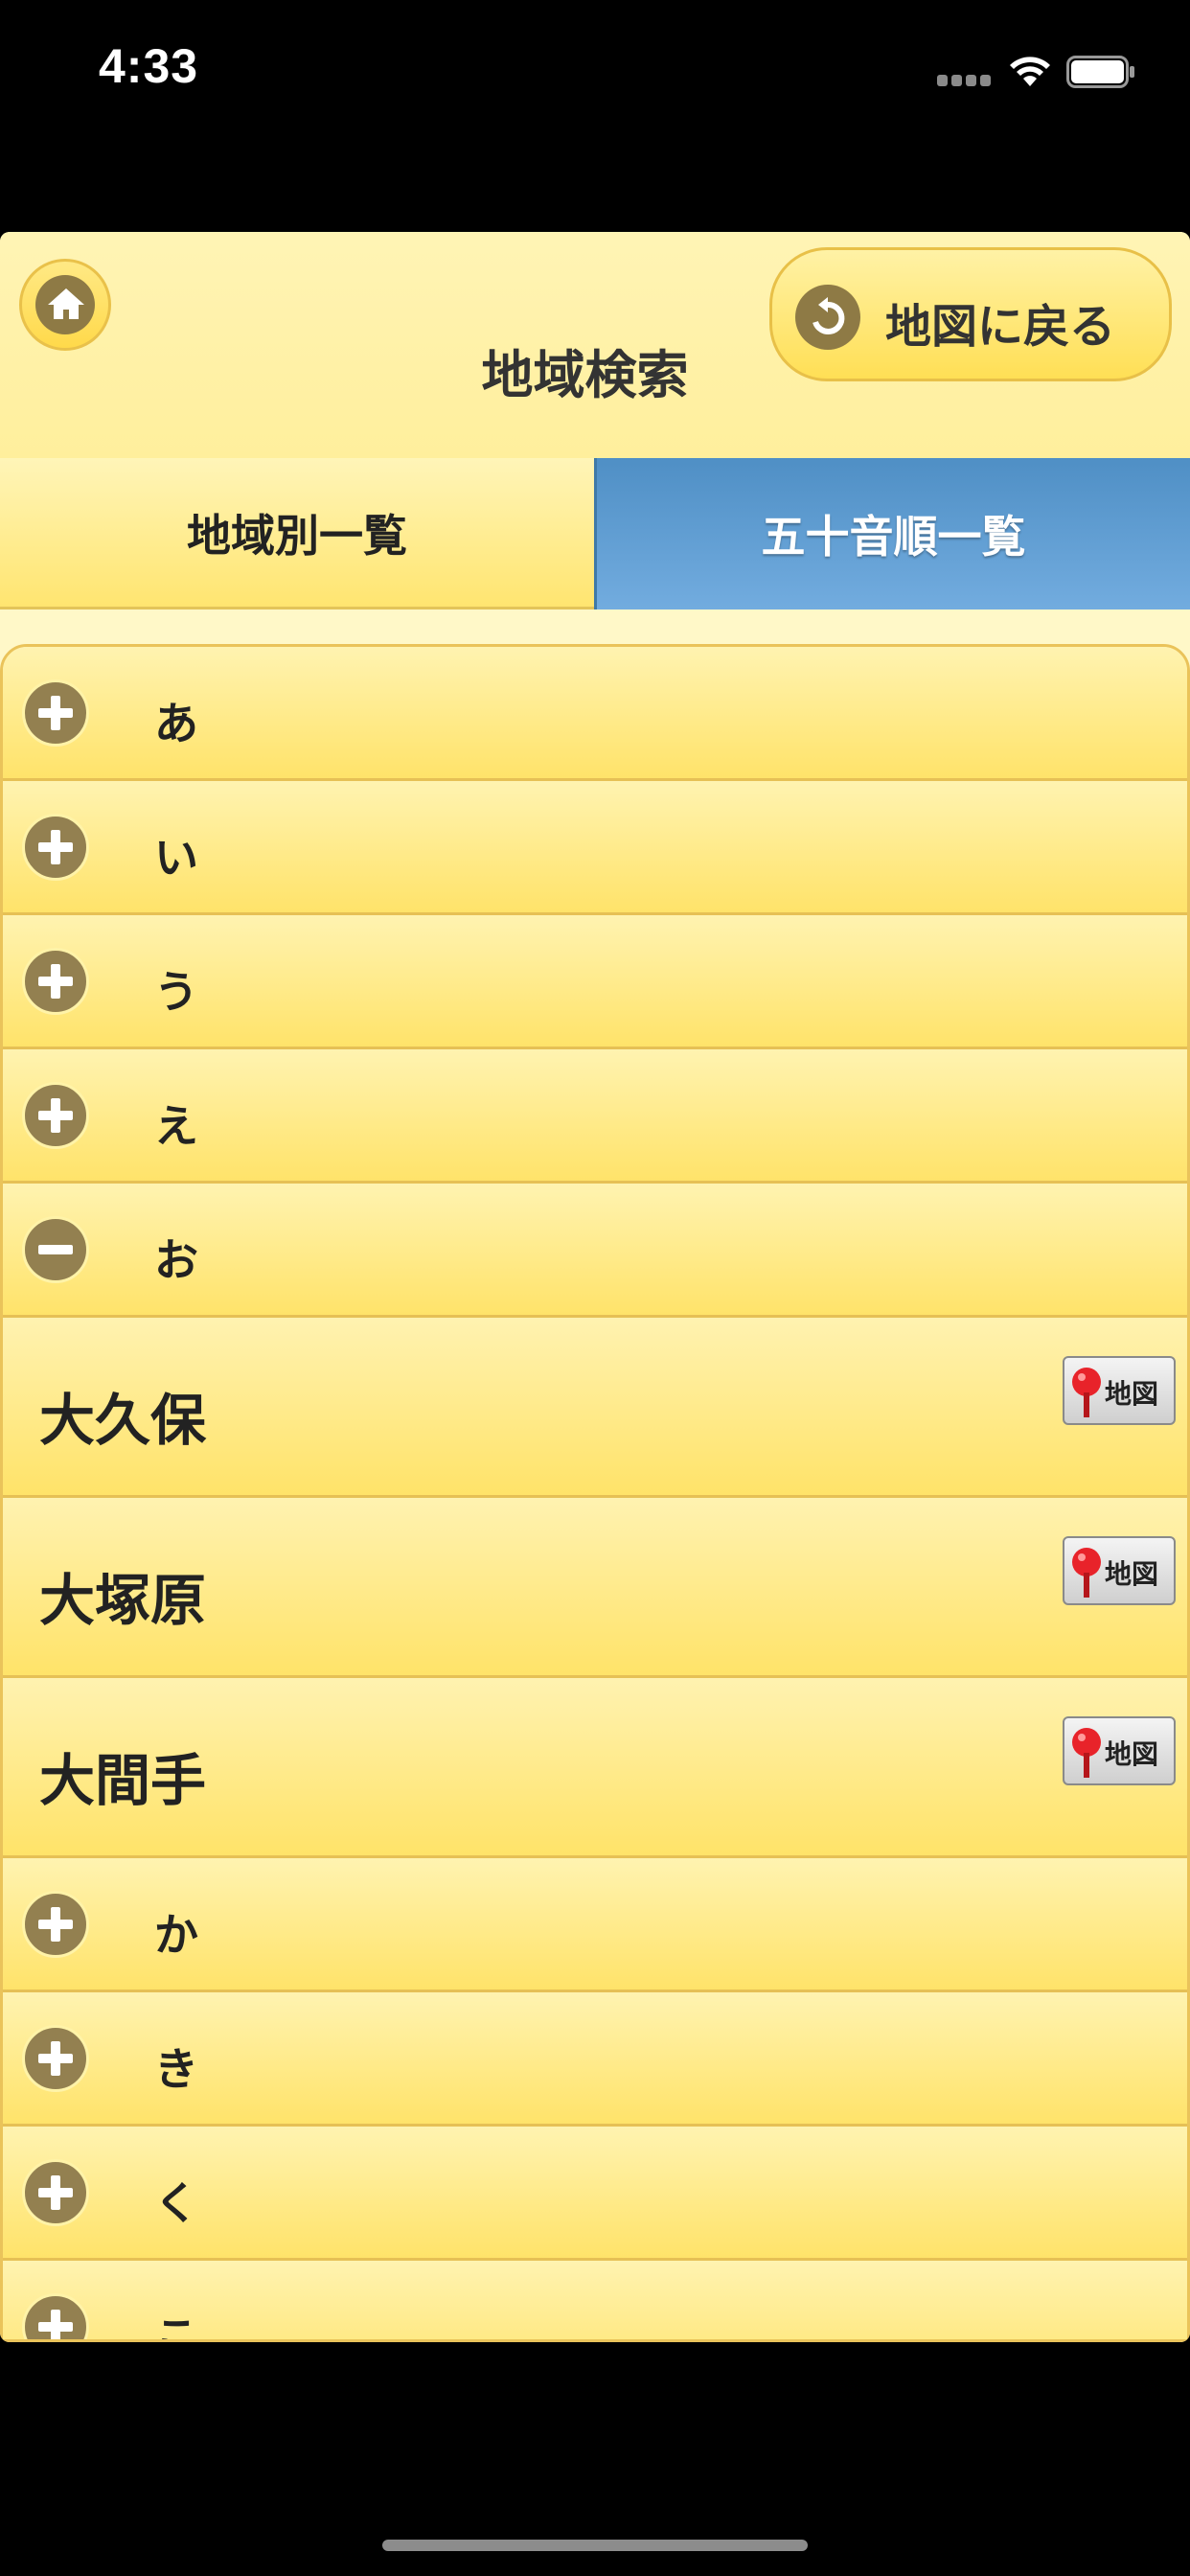 This screenshot has width=1190, height=2576. What do you see at coordinates (595, 1588) in the screenshot?
I see `place-row-otsukahara: 大塚原 地図` at bounding box center [595, 1588].